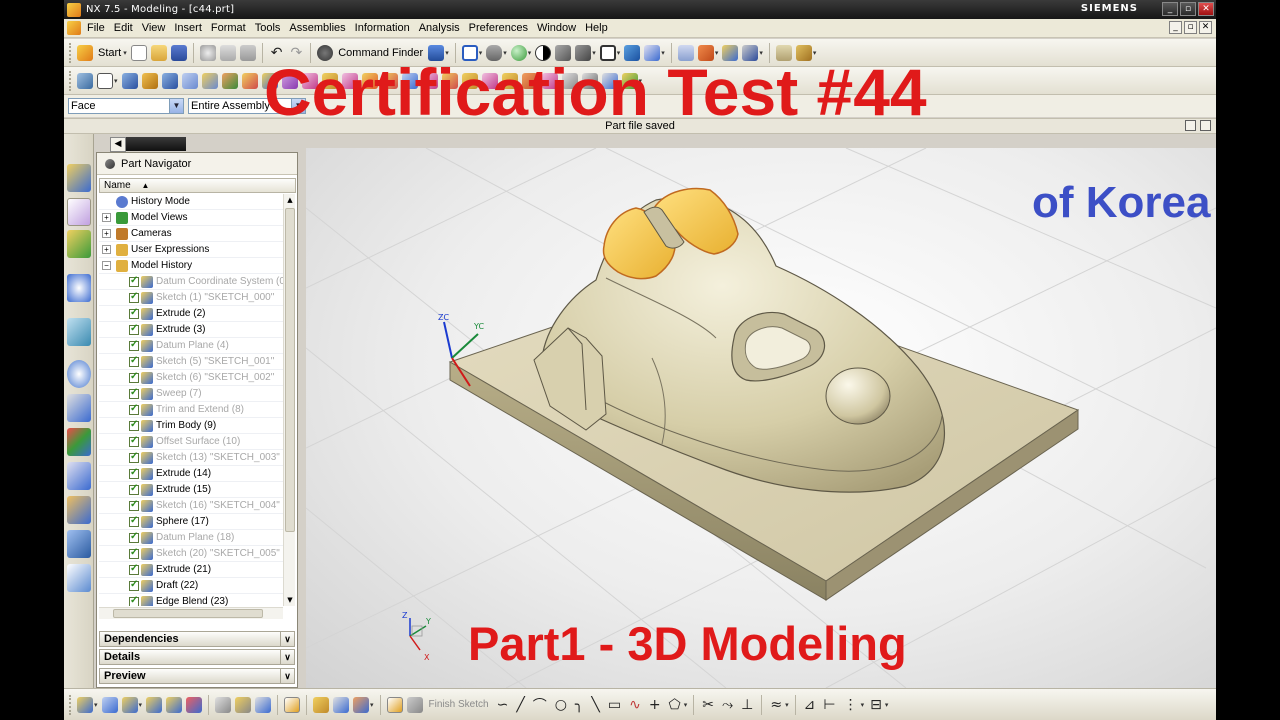 The height and width of the screenshot is (720, 1280). I want to click on column-header-name: Name ▲, so click(197, 185).